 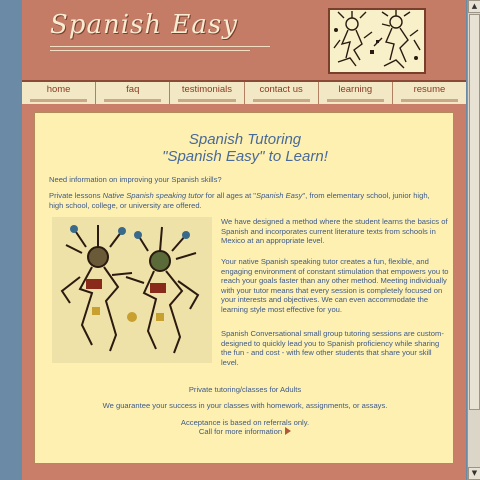 I want to click on nav-resume: resume, so click(x=429, y=93).